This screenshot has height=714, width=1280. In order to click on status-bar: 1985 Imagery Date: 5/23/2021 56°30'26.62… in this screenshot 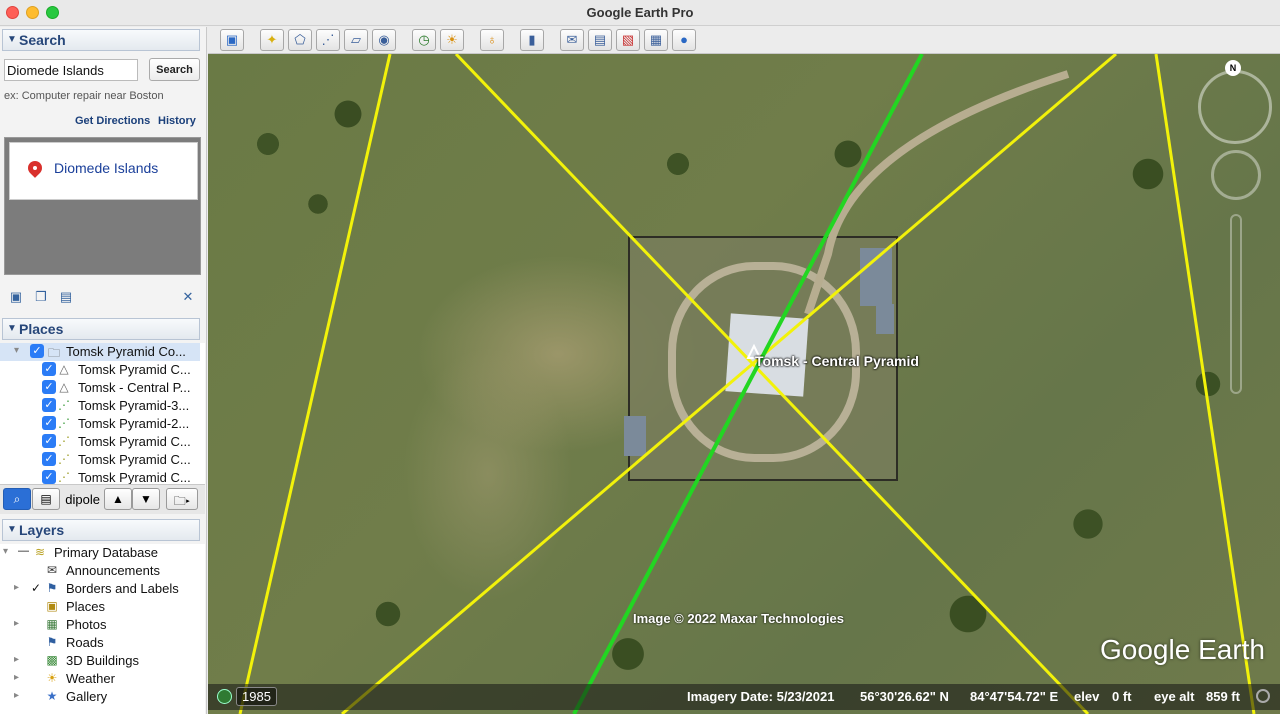, I will do `click(744, 697)`.